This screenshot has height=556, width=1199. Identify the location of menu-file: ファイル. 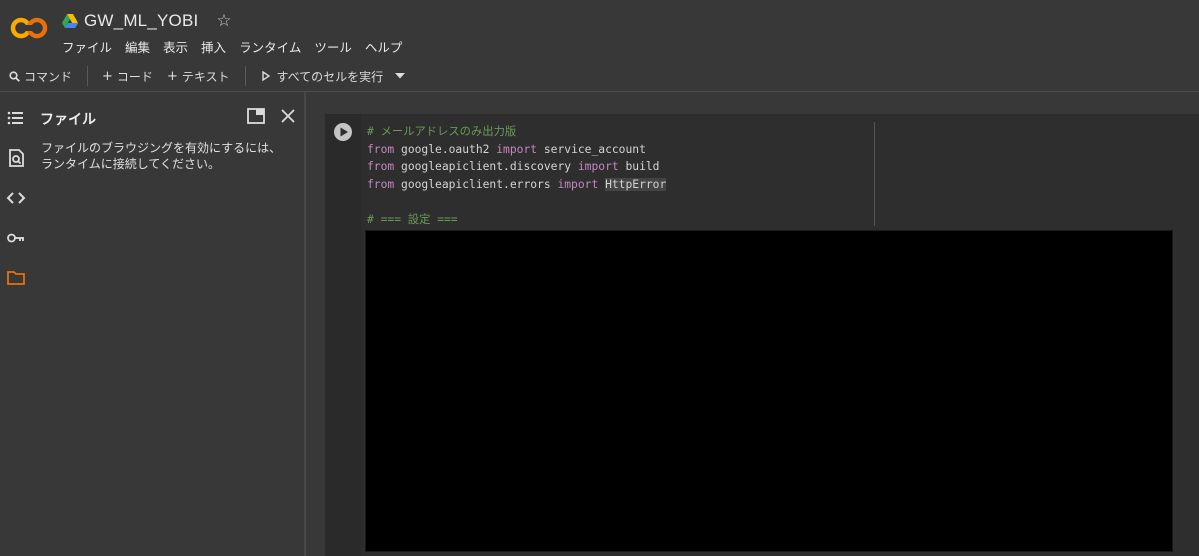
(87, 46).